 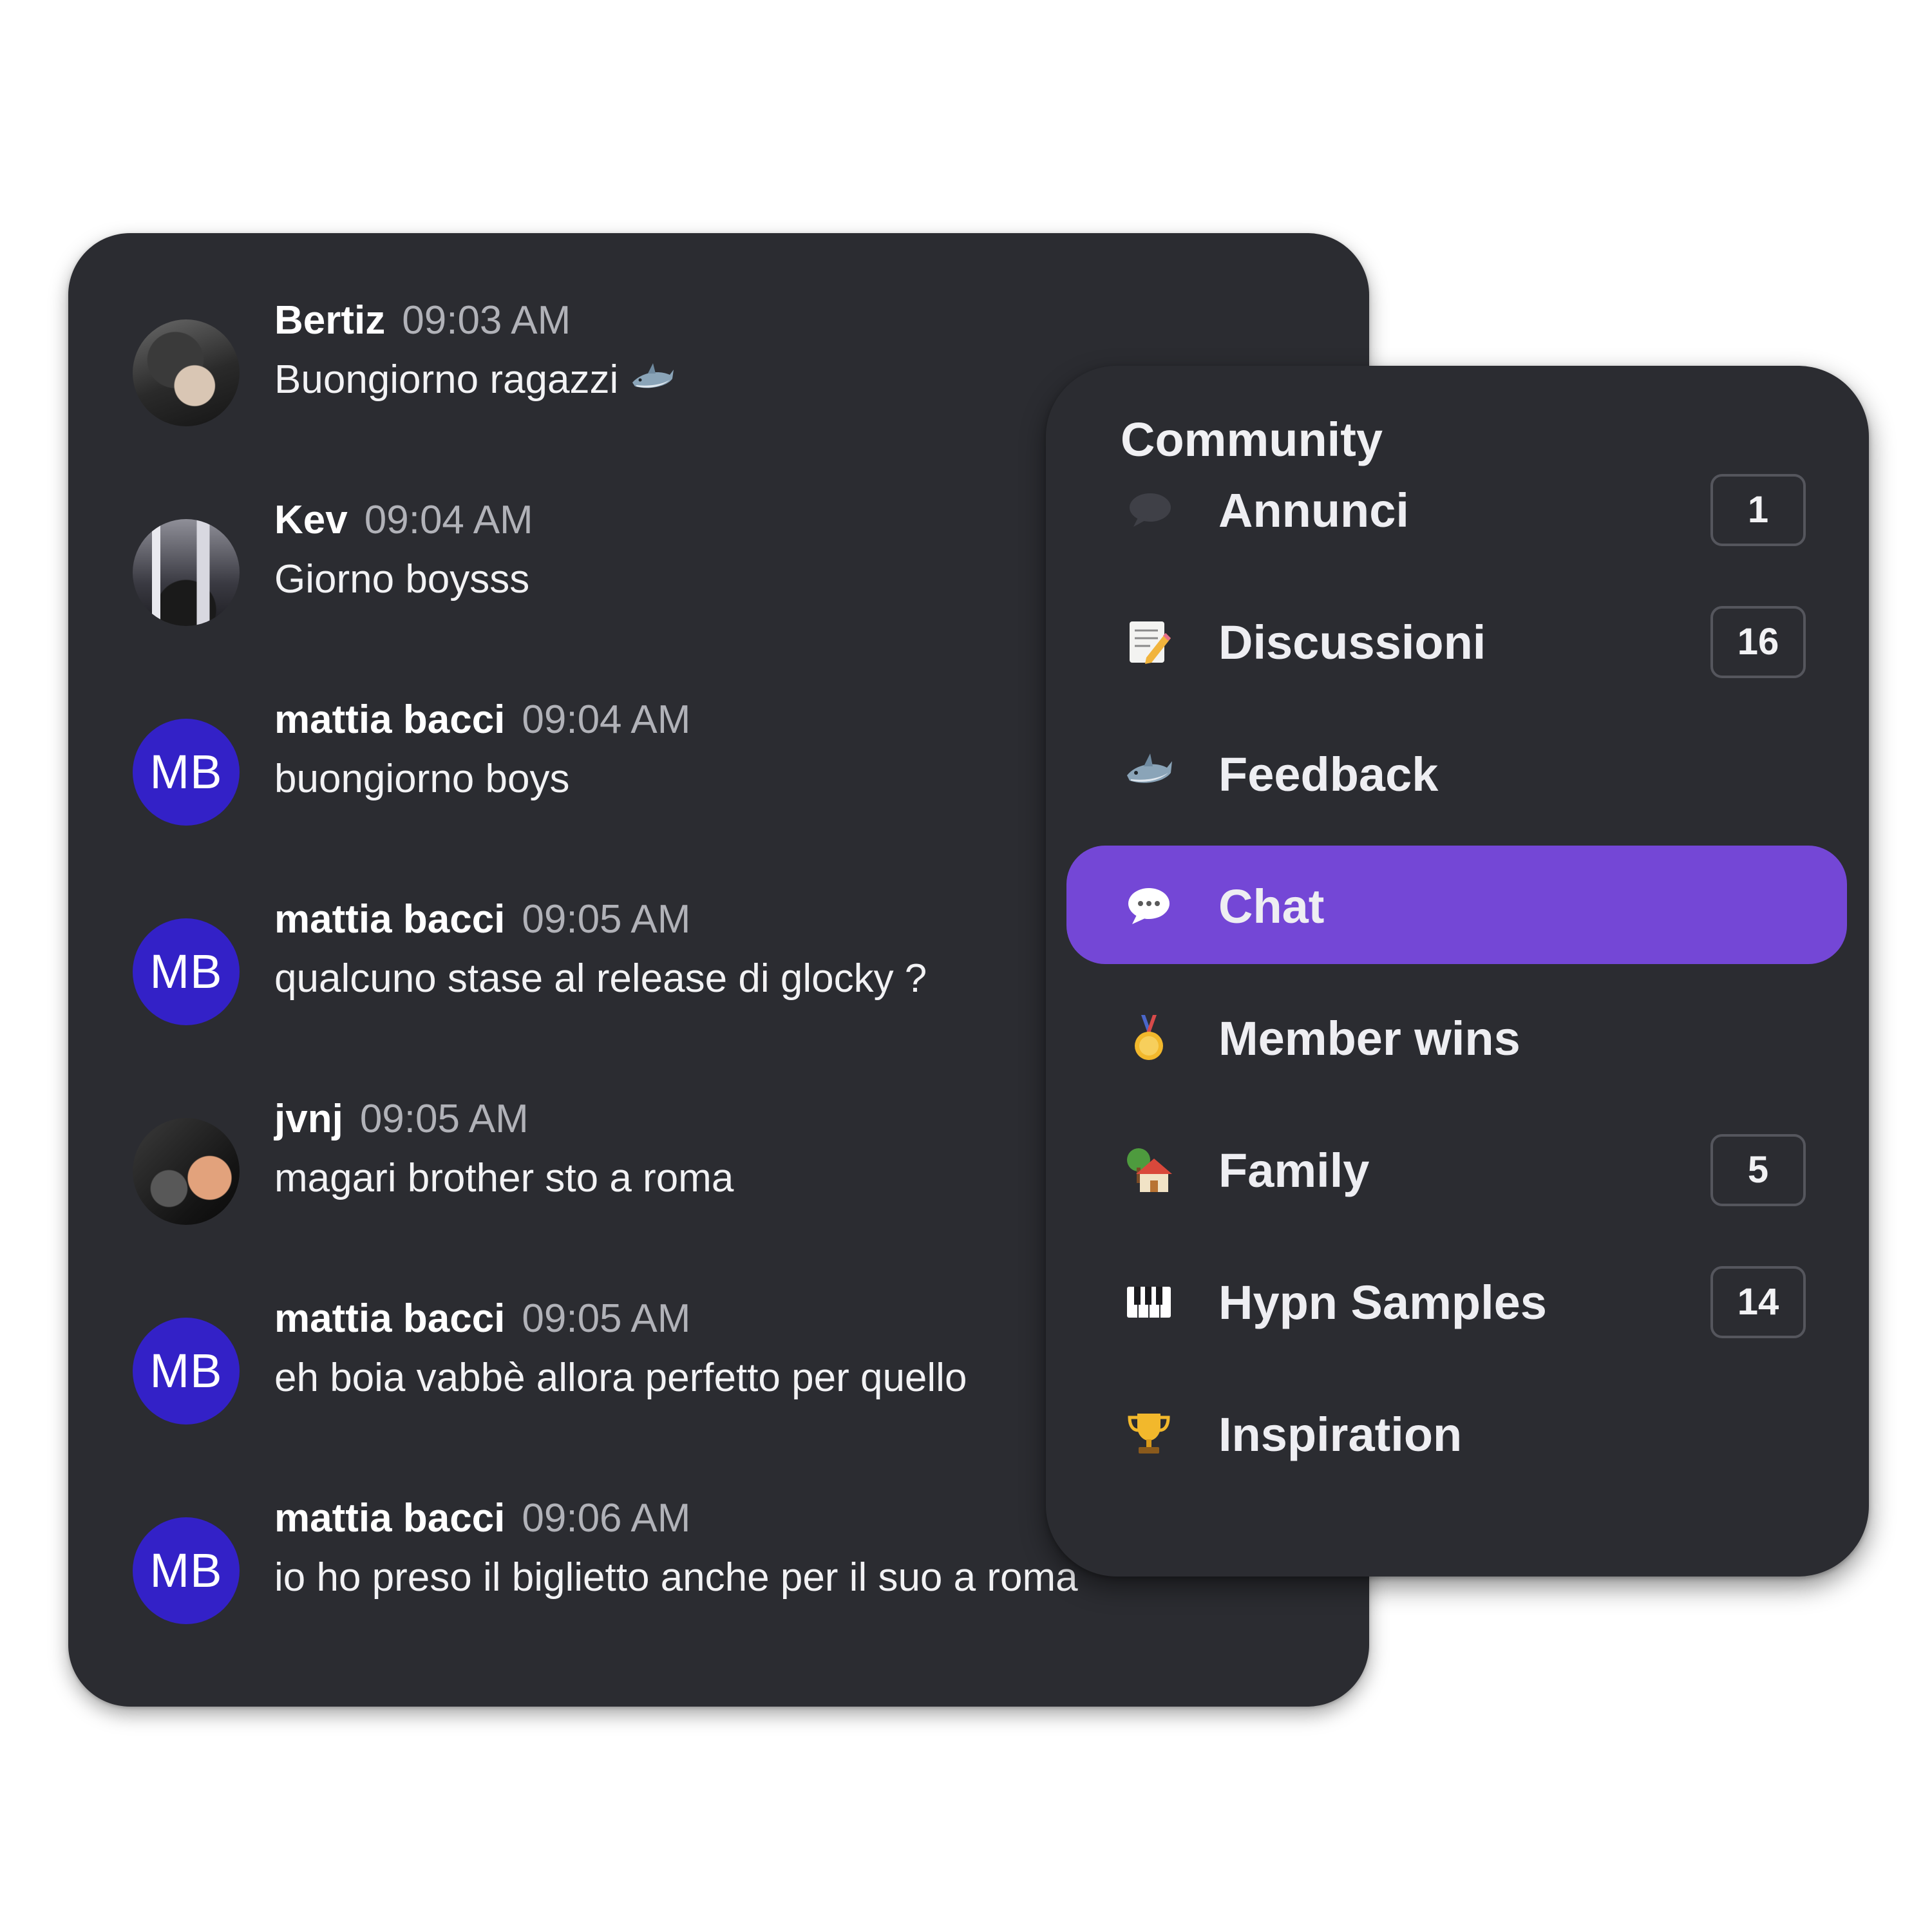 I want to click on chat-bubble-icon, so click(x=1149, y=906).